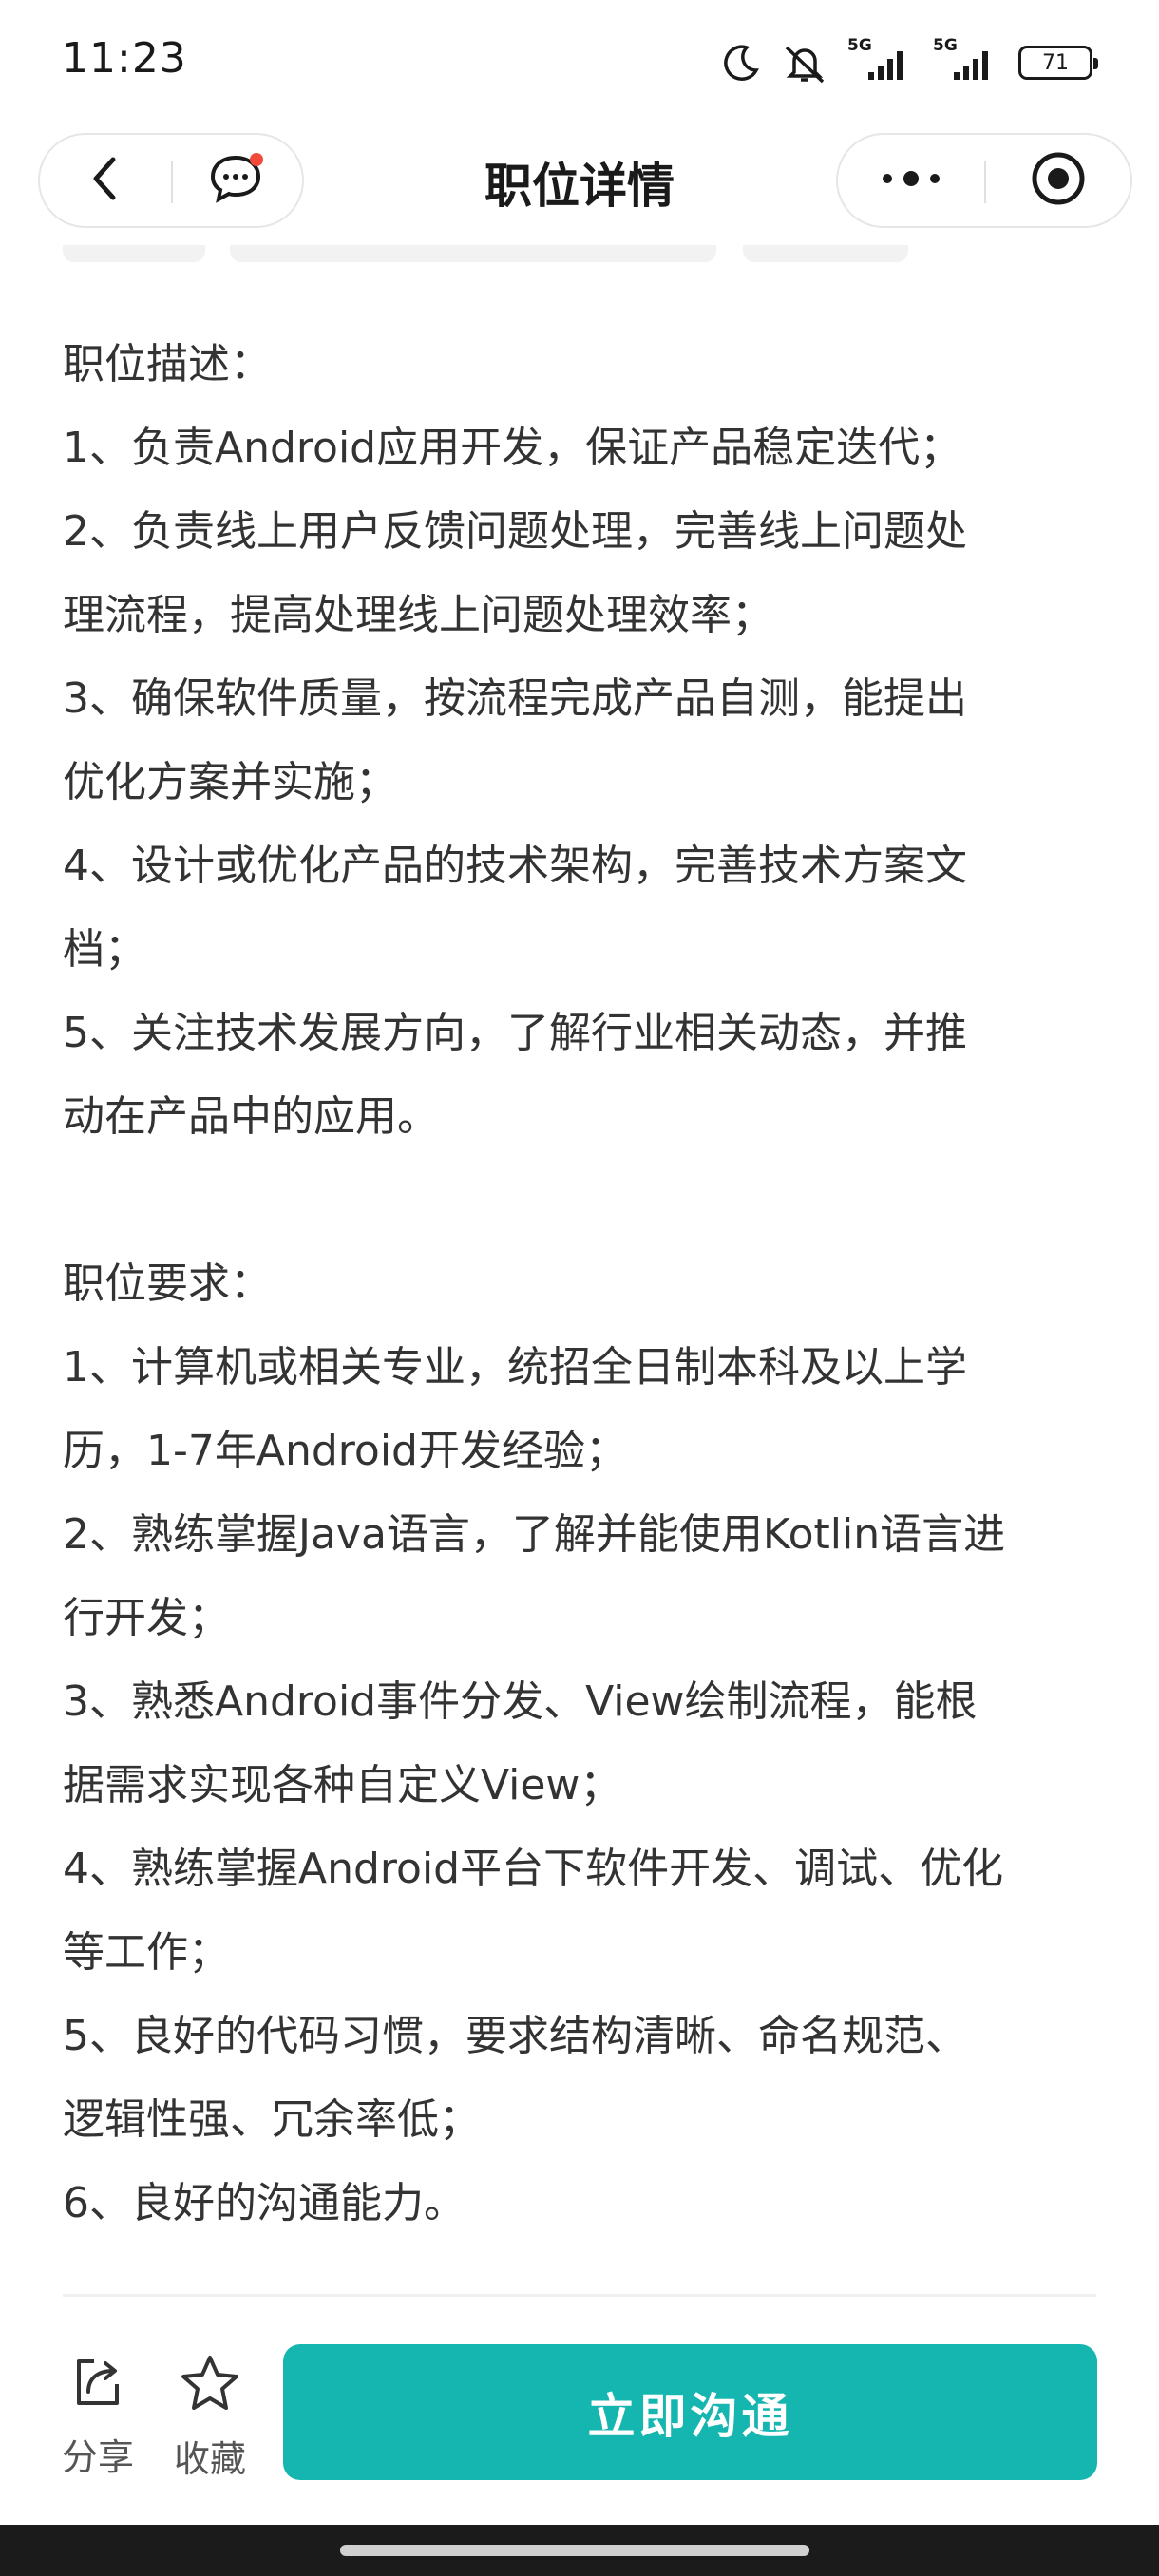 The image size is (1159, 2576). I want to click on requirement-line: 4、熟练掌握Android平台下软件开发、调试、优化, so click(533, 1869).